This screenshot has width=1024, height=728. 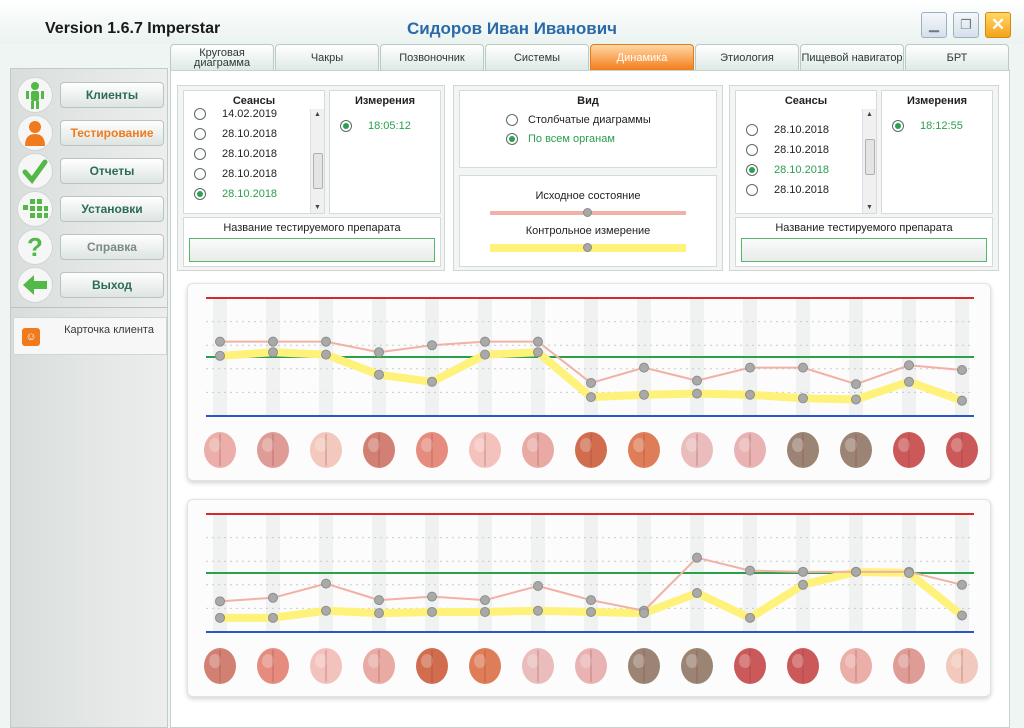 I want to click on slider-initial-knob, so click(x=587, y=212).